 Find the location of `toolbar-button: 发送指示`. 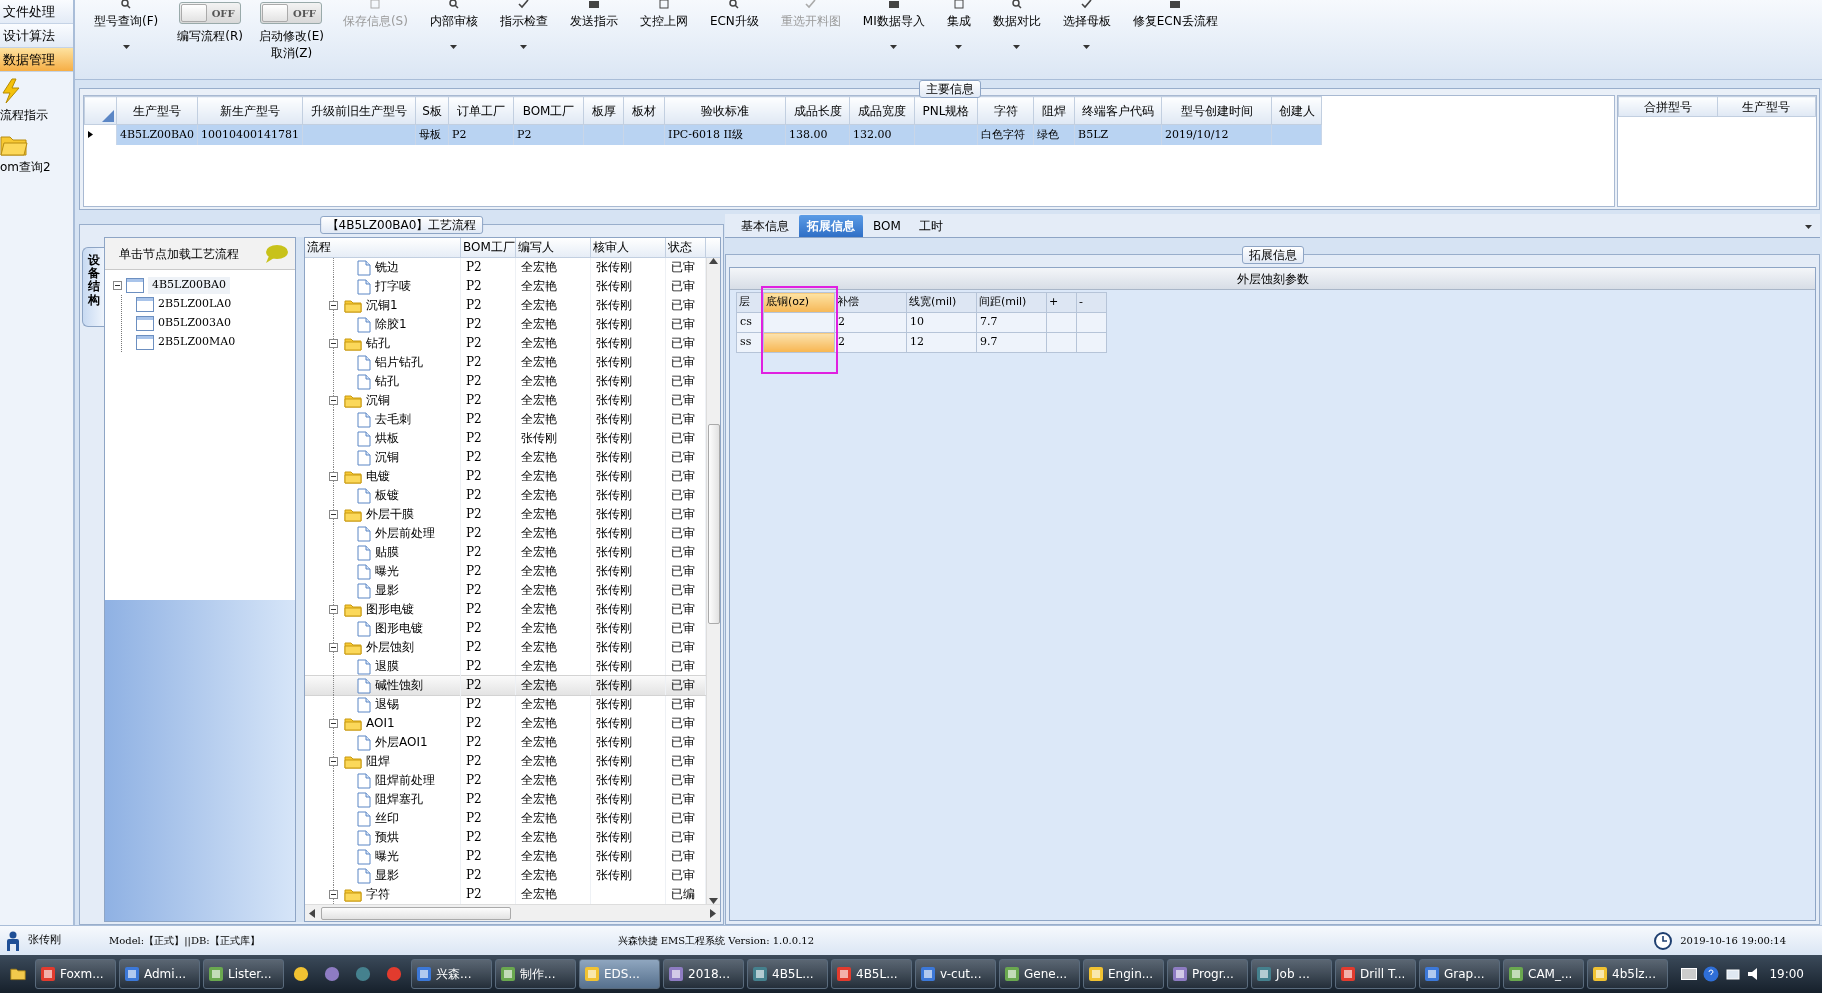

toolbar-button: 发送指示 is located at coordinates (593, 15).